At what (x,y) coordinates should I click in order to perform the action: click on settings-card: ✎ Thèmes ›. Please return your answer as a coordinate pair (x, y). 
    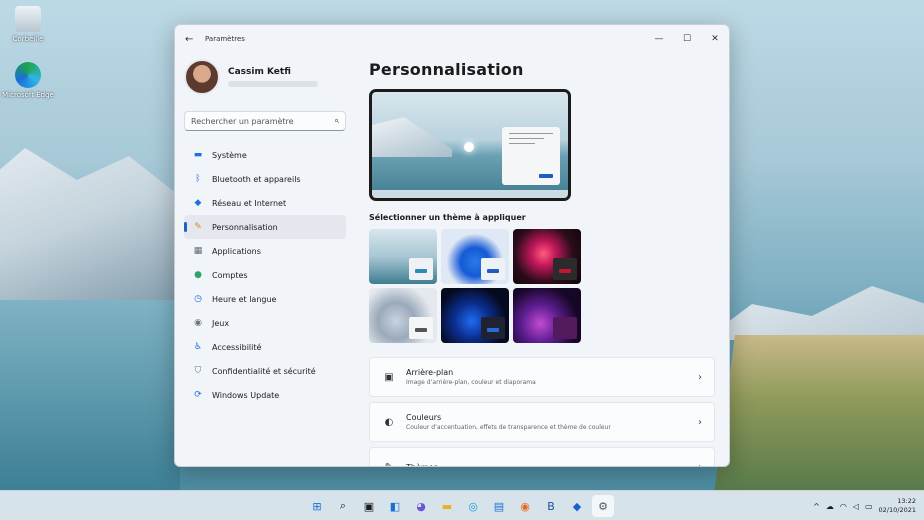
    Looking at the image, I should click on (542, 456).